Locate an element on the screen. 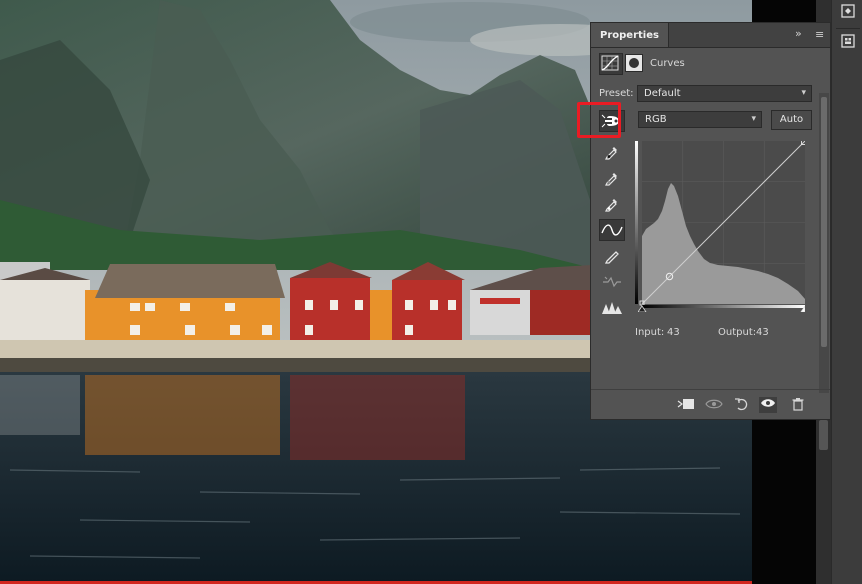  auto-button: Auto is located at coordinates (791, 120).